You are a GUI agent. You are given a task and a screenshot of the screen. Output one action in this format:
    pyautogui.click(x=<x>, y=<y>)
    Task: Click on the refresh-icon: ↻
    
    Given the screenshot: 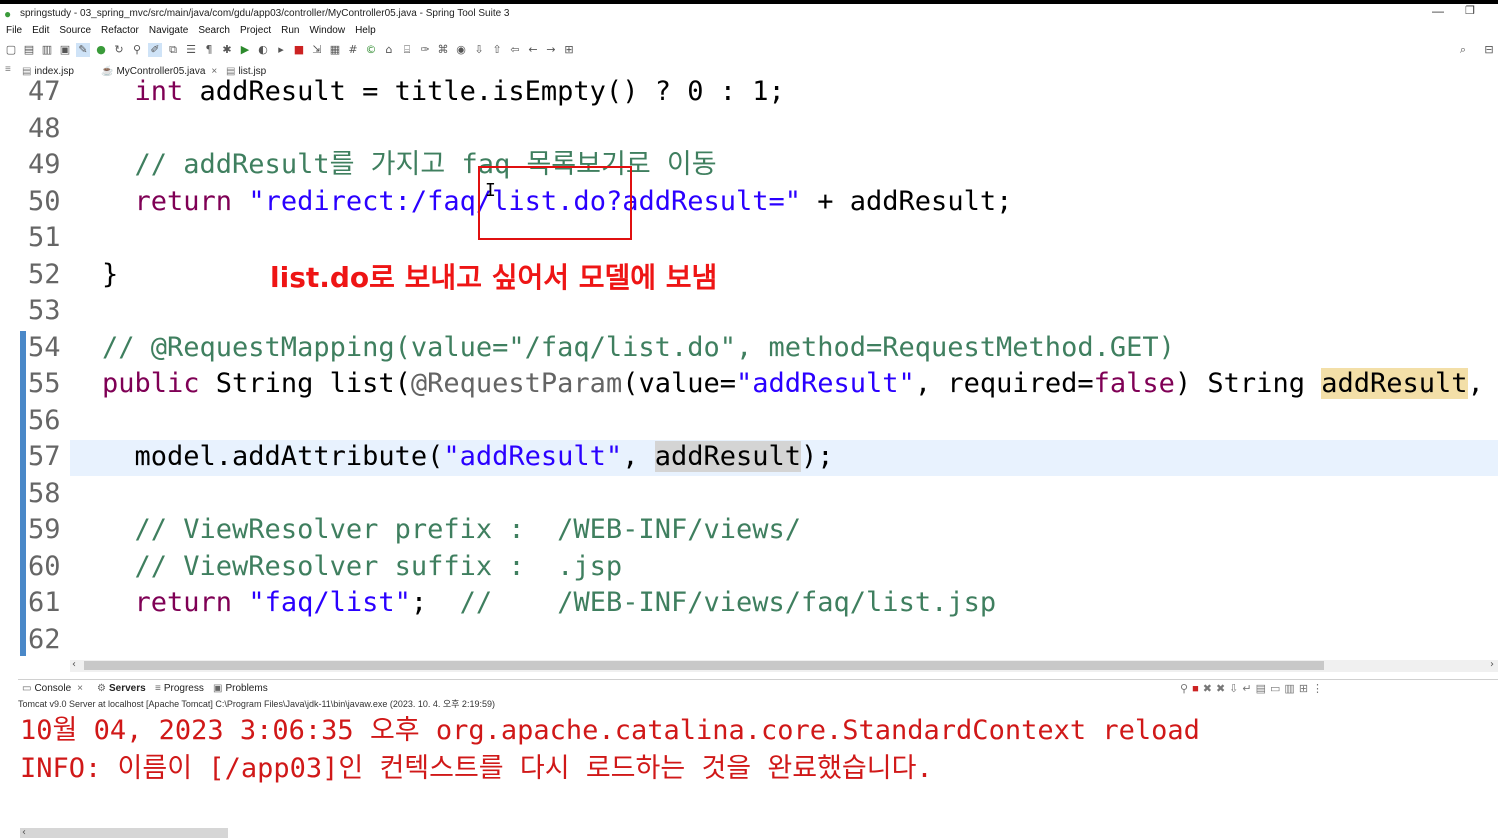 What is the action you would take?
    pyautogui.click(x=119, y=50)
    